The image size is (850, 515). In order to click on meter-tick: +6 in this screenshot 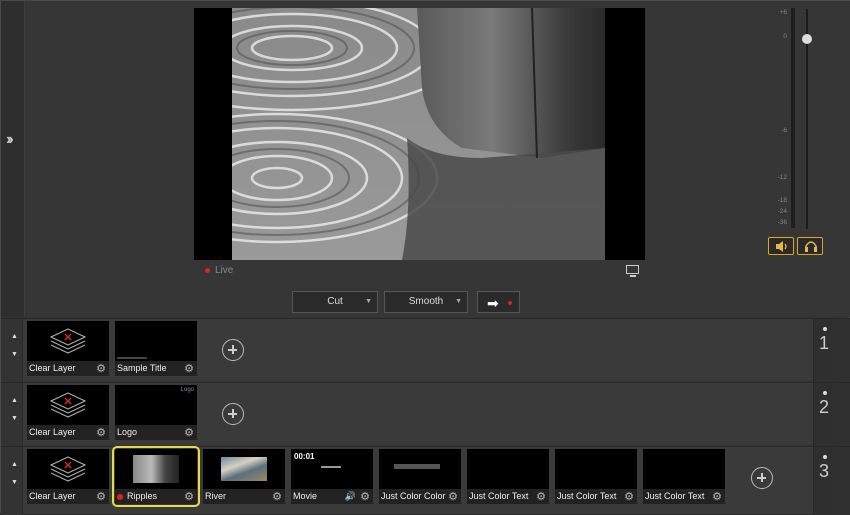, I will do `click(783, 12)`.